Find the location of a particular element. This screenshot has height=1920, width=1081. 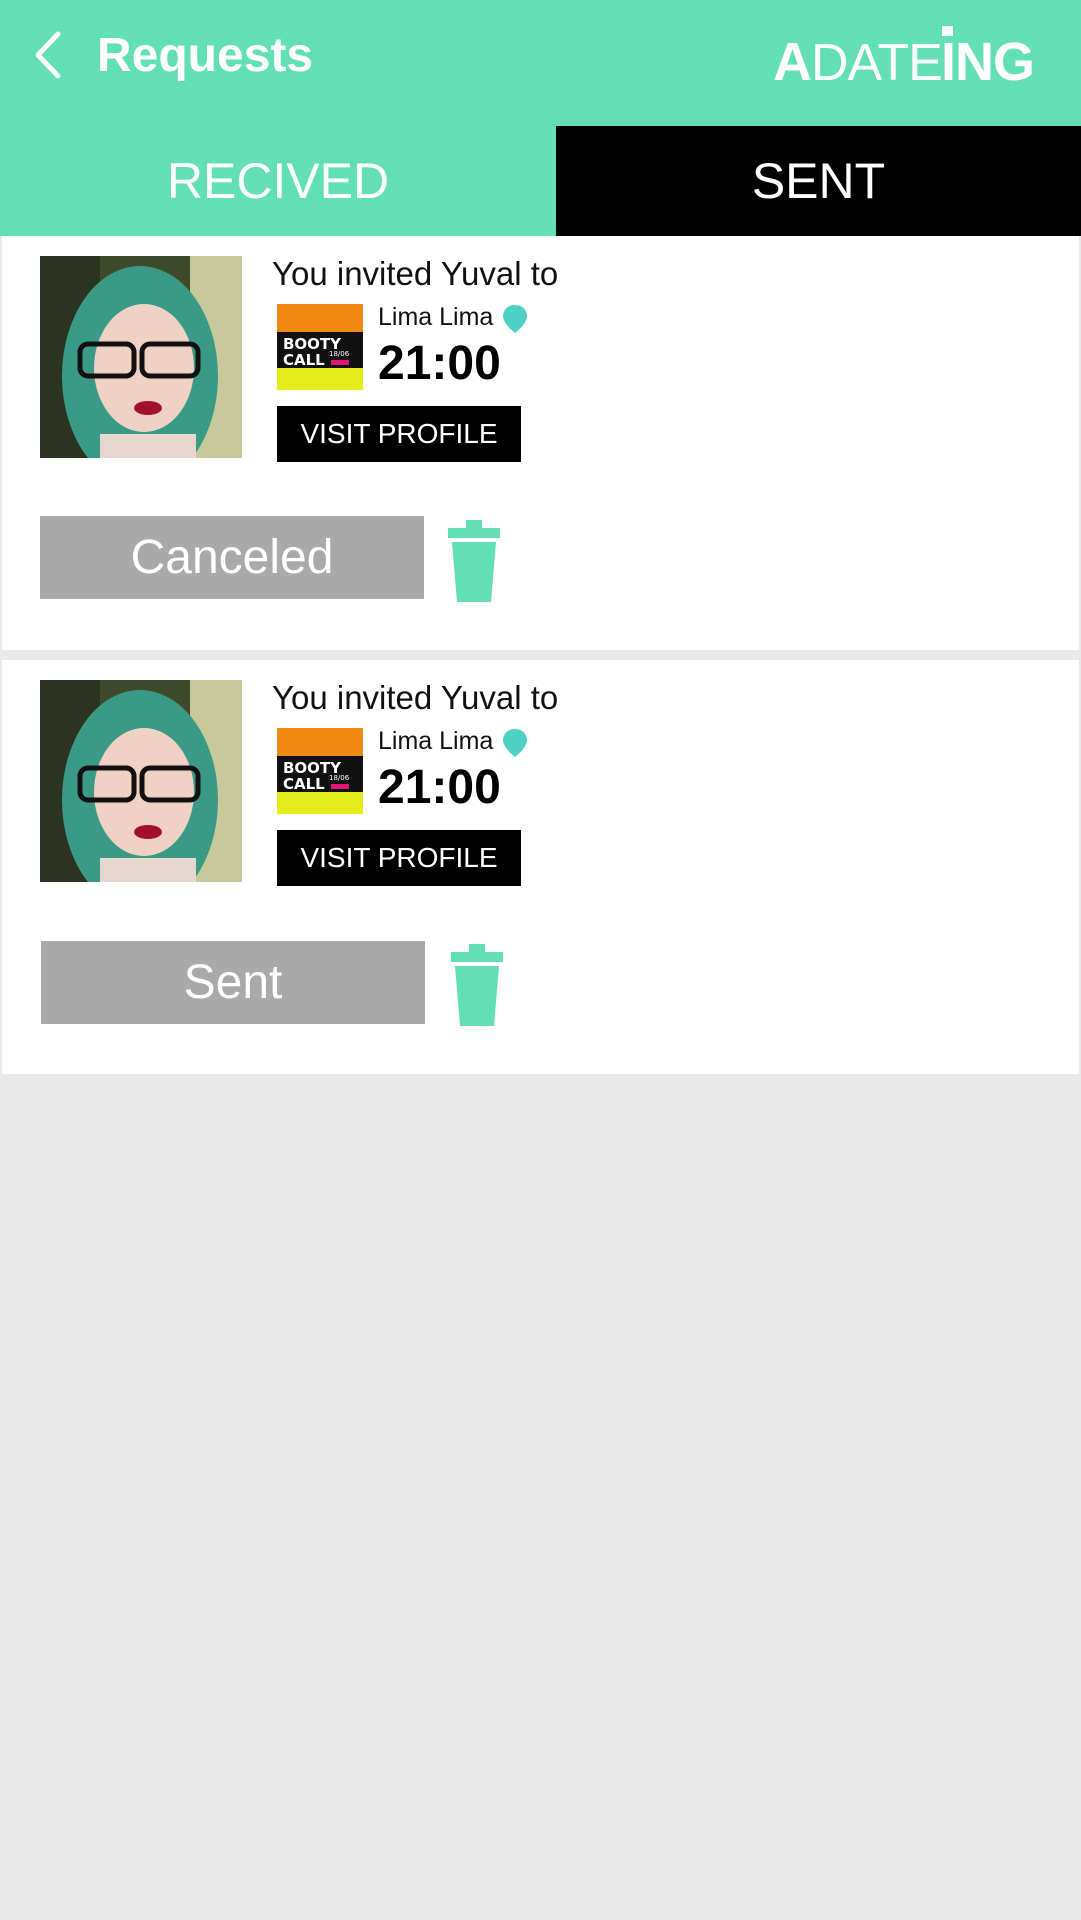

chevron-left-icon is located at coordinates (50, 55).